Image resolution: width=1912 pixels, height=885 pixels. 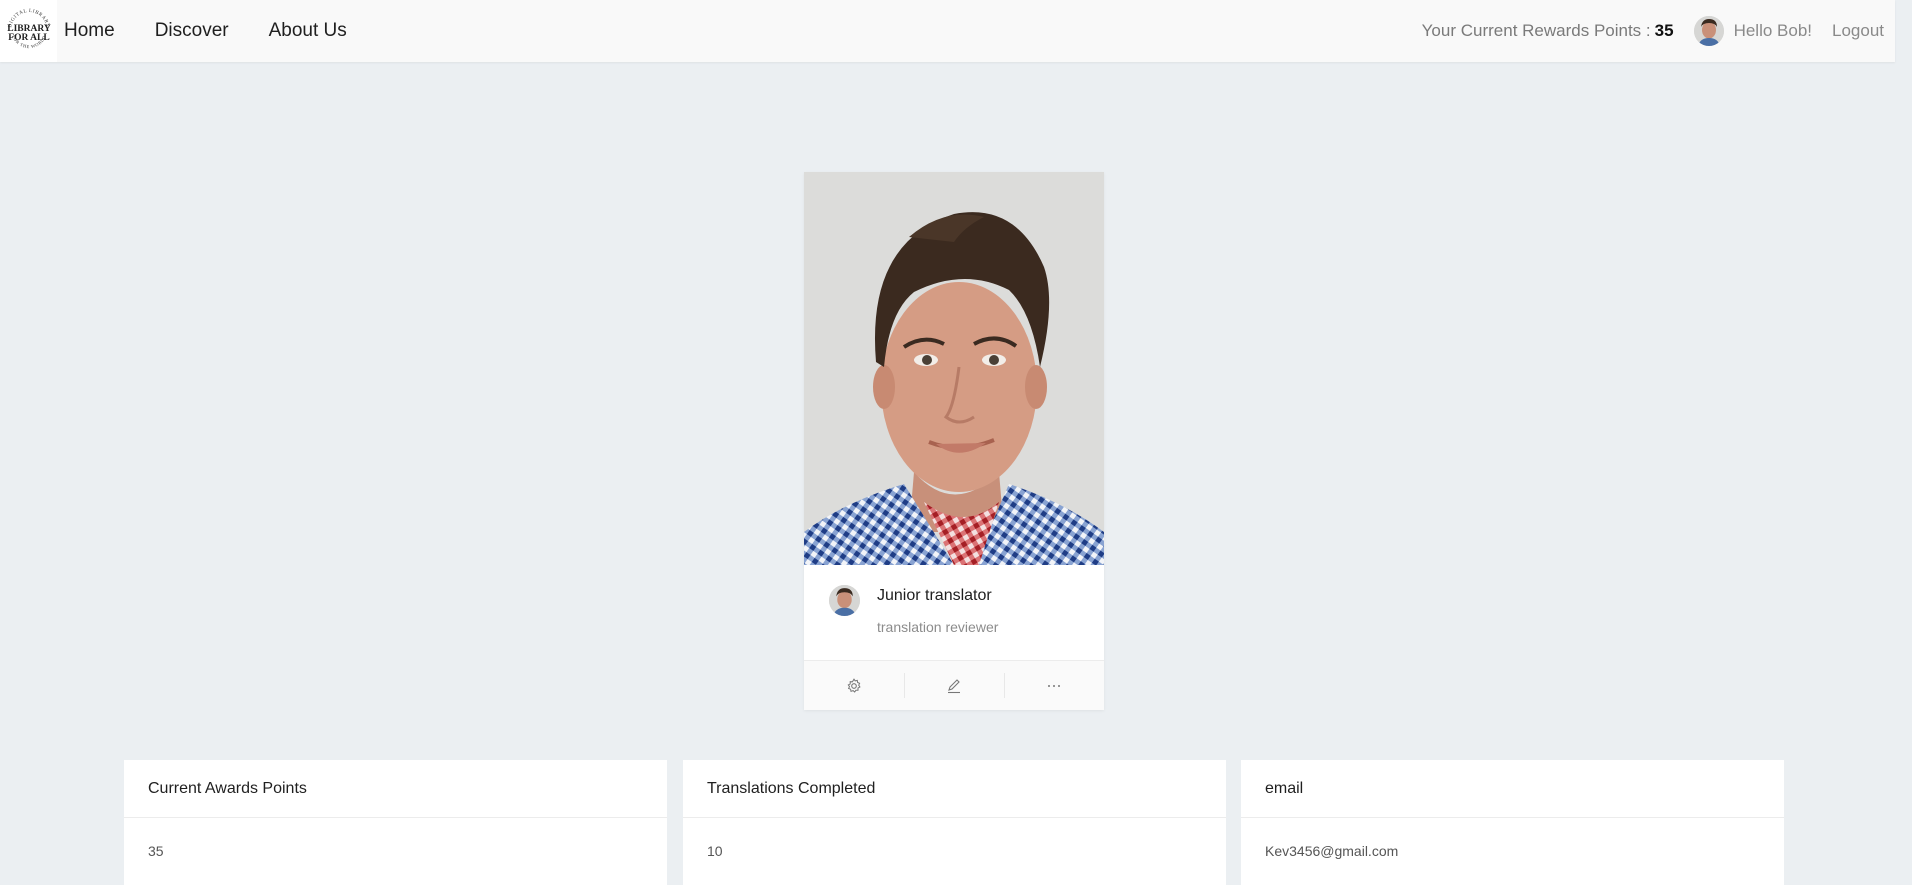 I want to click on ellipsis-icon, so click(x=1054, y=685).